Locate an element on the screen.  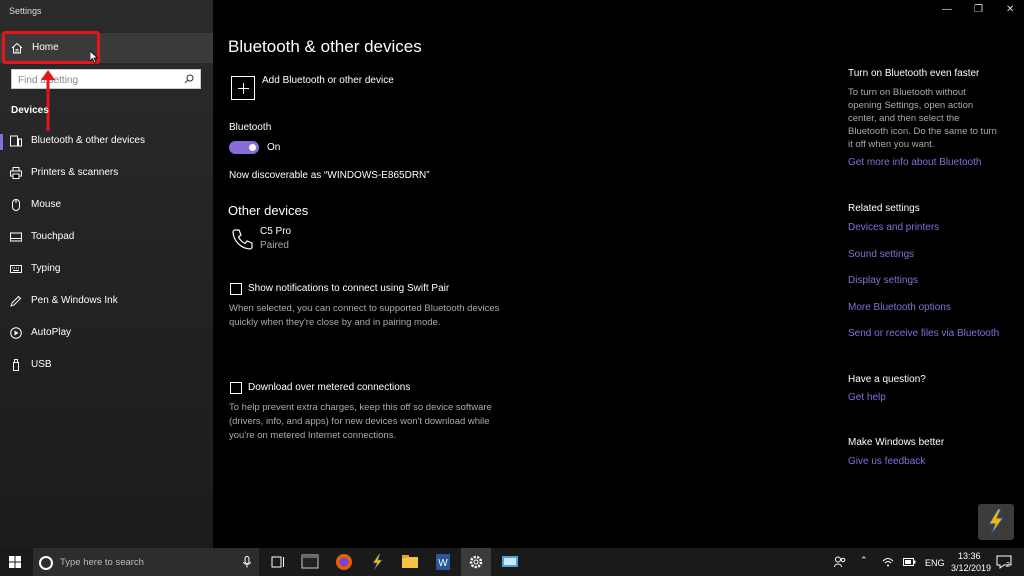
text-line: To turn on Bluetooth without is located at coordinates (907, 92).